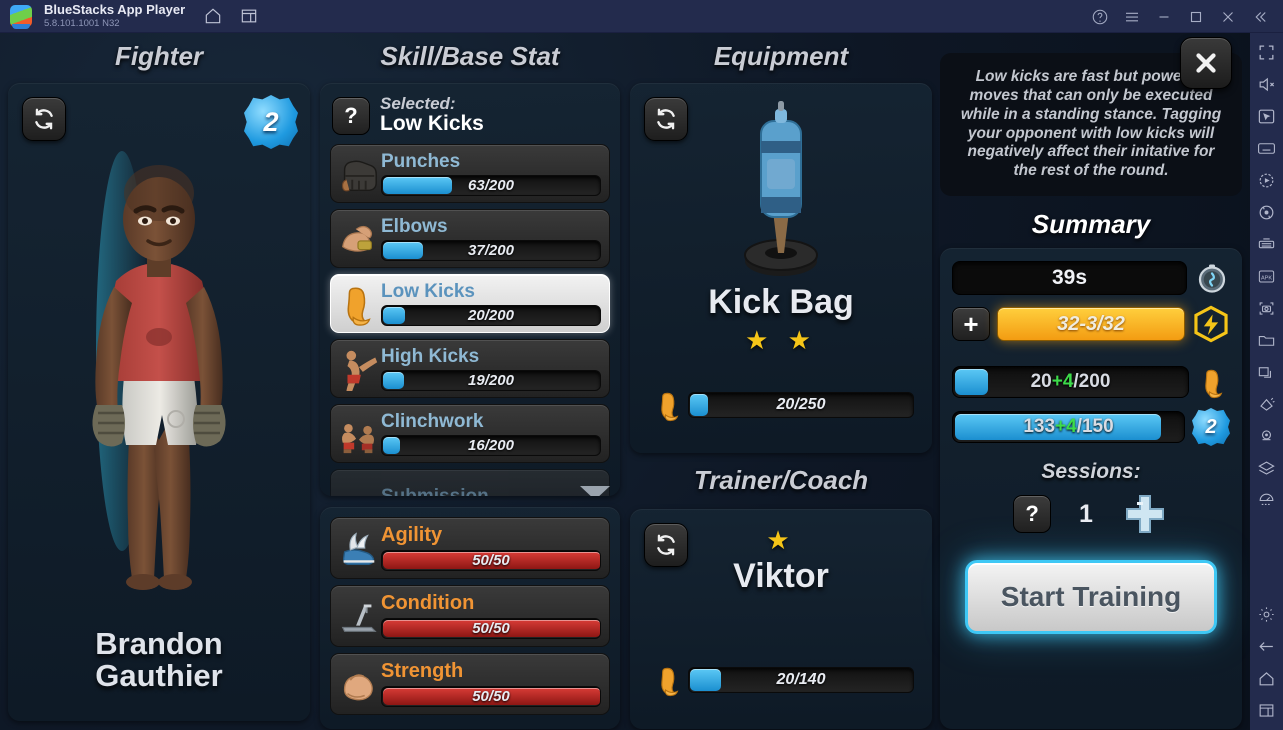 The height and width of the screenshot is (730, 1283). Describe the element at coordinates (1266, 52) in the screenshot. I see `fullscreen-icon` at that location.